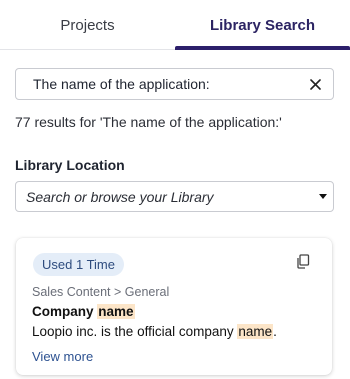 Image resolution: width=350 pixels, height=379 pixels. I want to click on breadcrumb: Sales Content > General, so click(101, 292).